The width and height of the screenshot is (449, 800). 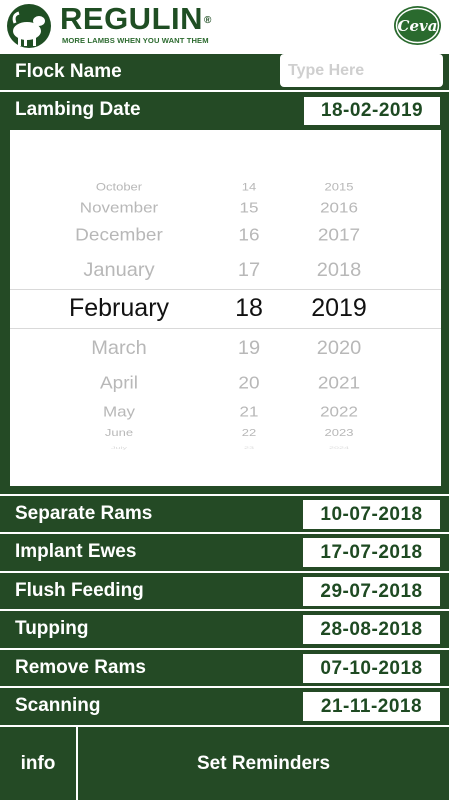 What do you see at coordinates (248, 383) in the screenshot?
I see `picker-day-item: 20` at bounding box center [248, 383].